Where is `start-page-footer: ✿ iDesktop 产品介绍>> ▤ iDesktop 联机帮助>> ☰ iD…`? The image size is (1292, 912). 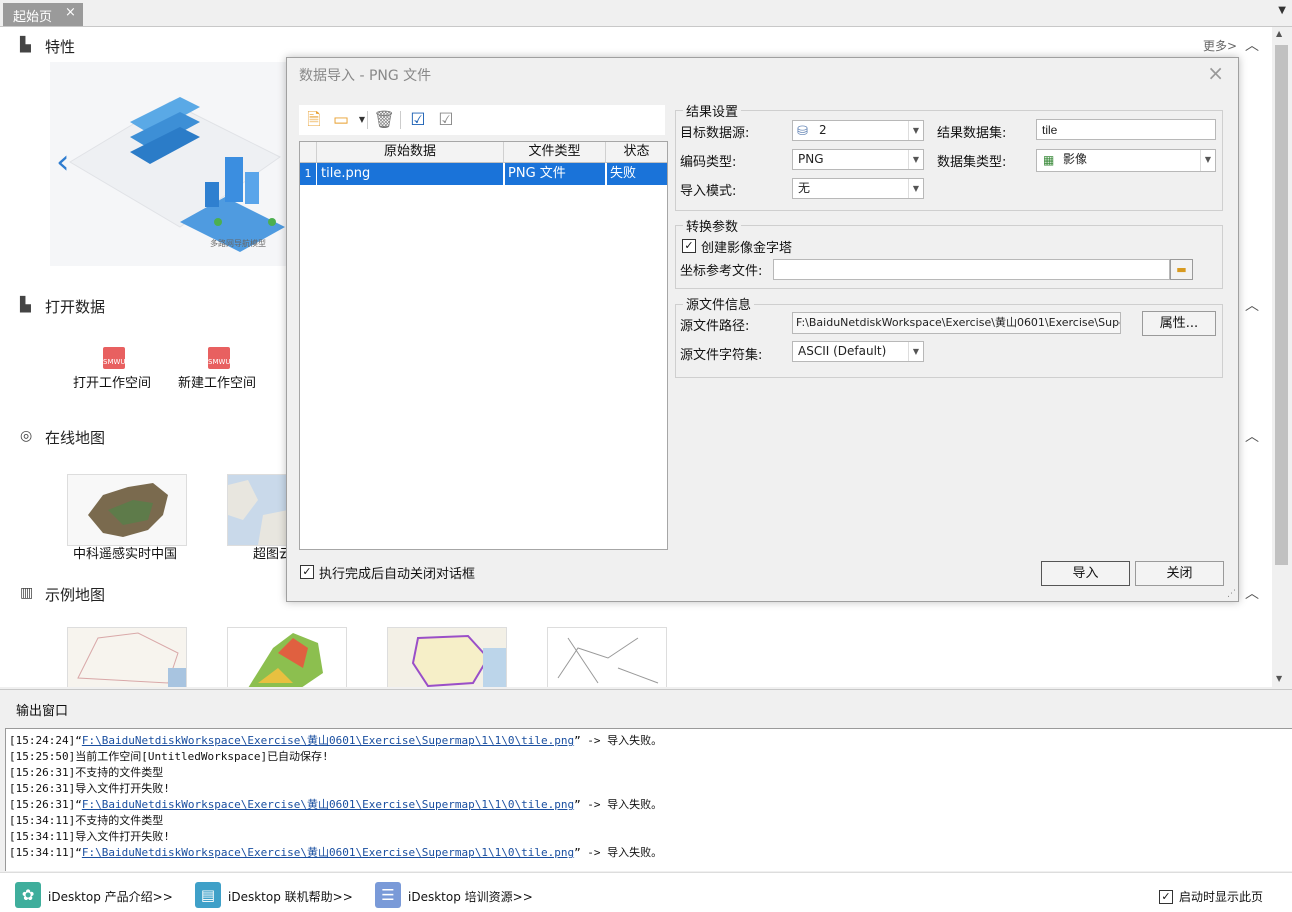 start-page-footer: ✿ iDesktop 产品介绍>> ▤ iDesktop 联机帮助>> ☰ iD… is located at coordinates (646, 892).